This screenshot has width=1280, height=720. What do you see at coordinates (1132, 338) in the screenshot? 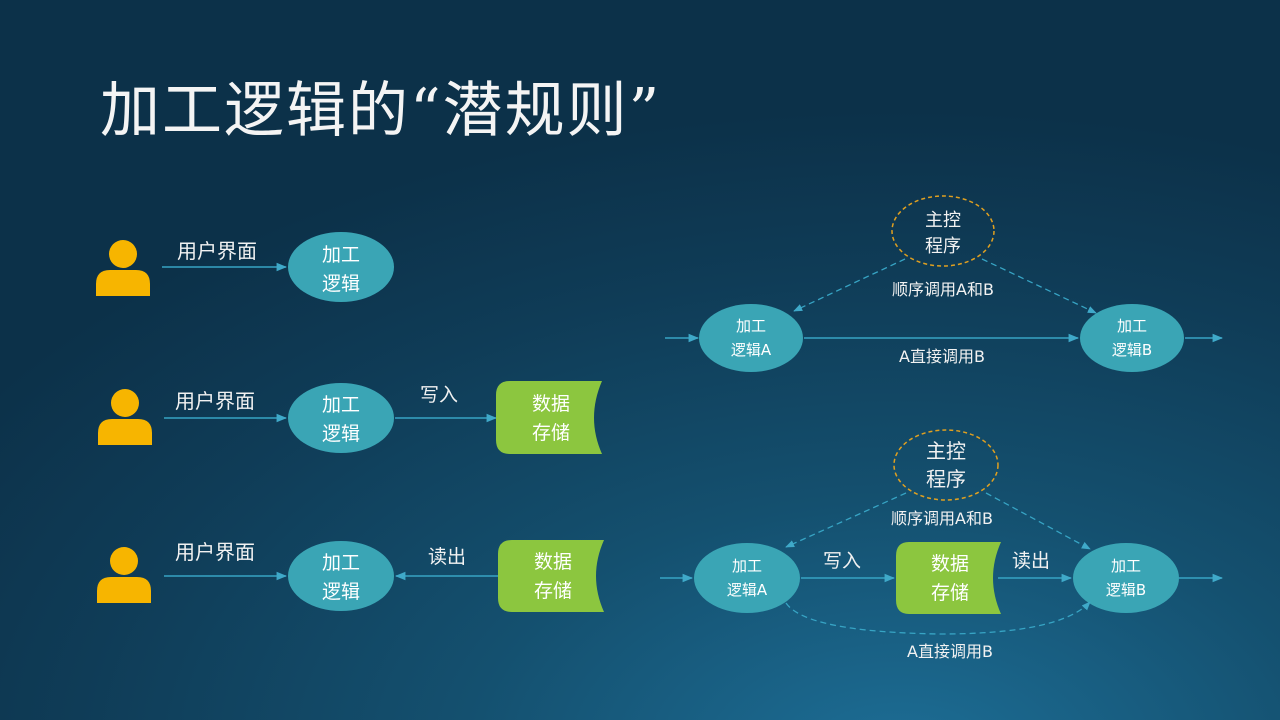
I see `logic-b-node: 加工 逻辑B` at bounding box center [1132, 338].